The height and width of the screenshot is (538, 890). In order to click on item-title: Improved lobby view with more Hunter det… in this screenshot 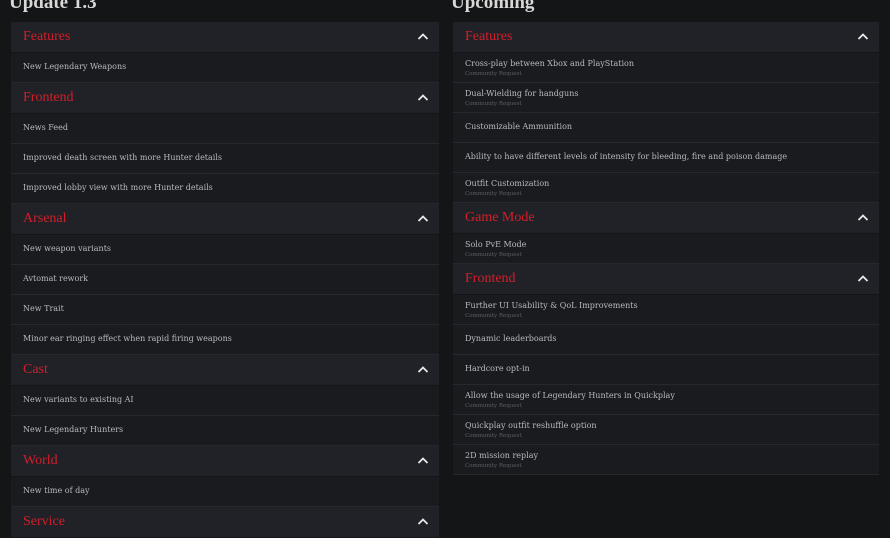, I will do `click(118, 187)`.